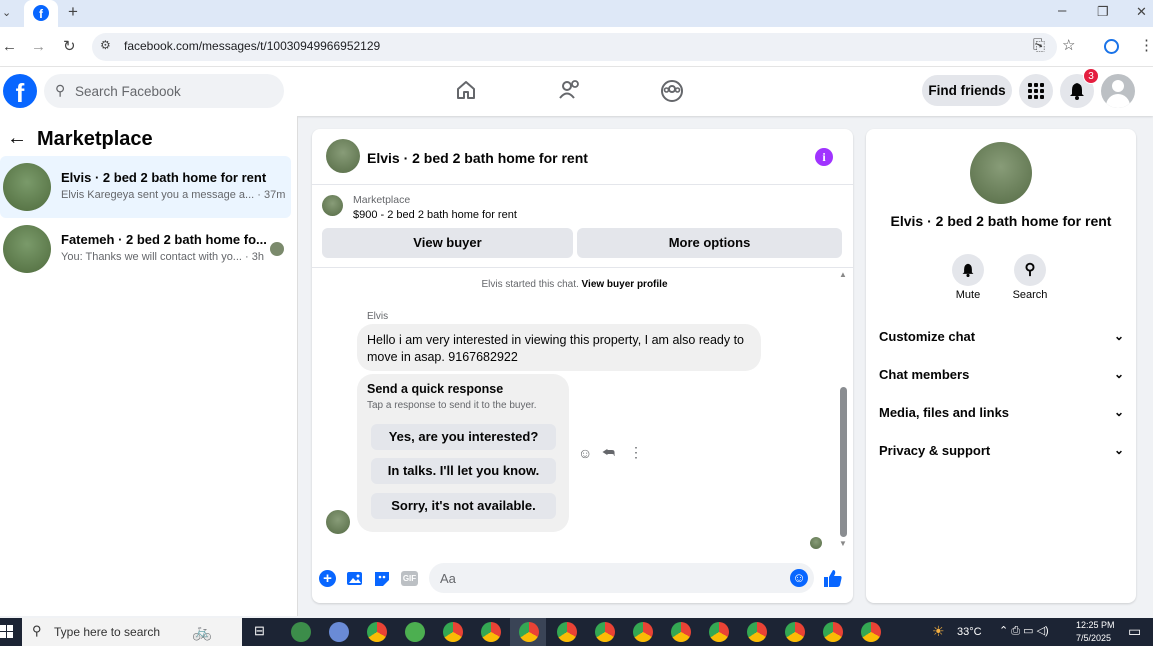 The width and height of the screenshot is (1153, 646). Describe the element at coordinates (1134, 631) in the screenshot. I see `notification-center-icon: ▭` at that location.